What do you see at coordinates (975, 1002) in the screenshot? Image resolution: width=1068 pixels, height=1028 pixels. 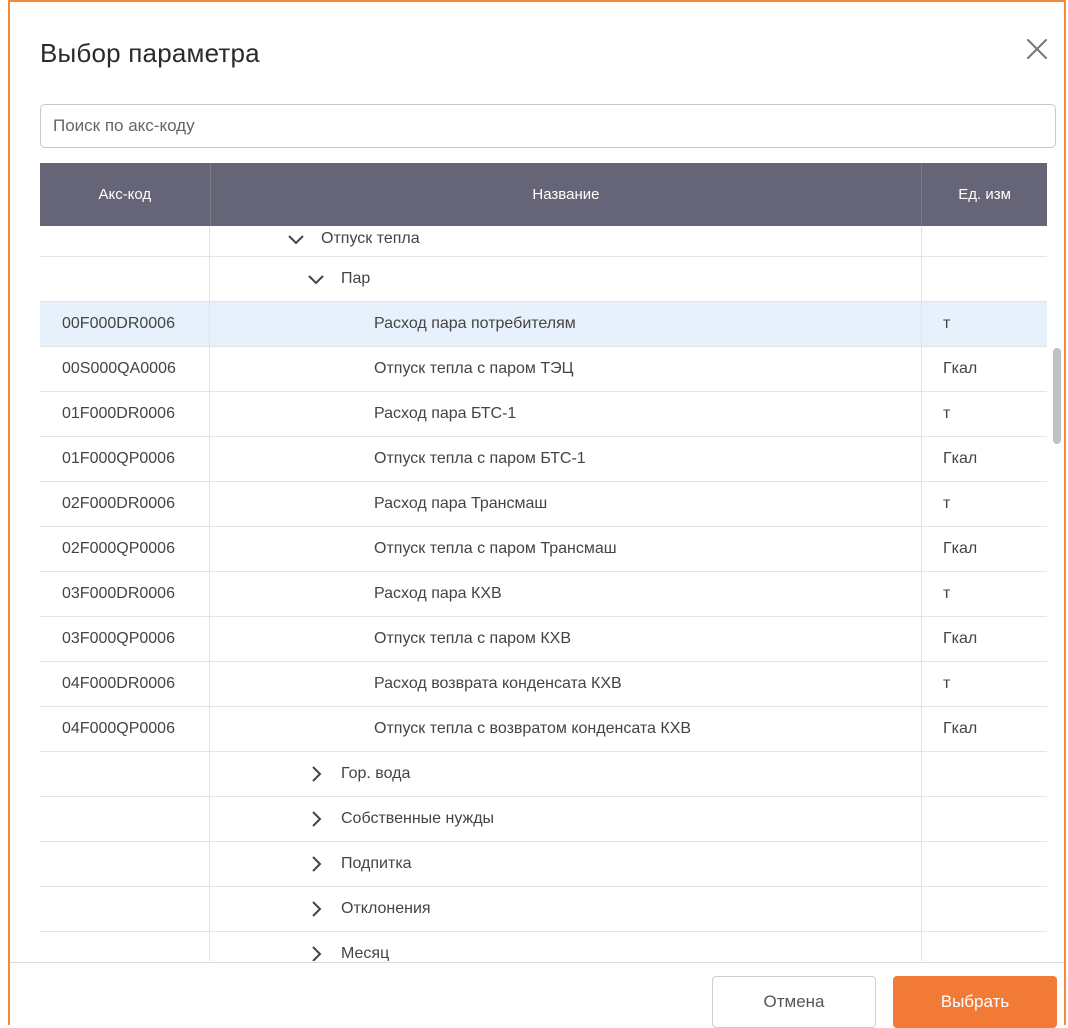 I see `select-button: Выбрать` at bounding box center [975, 1002].